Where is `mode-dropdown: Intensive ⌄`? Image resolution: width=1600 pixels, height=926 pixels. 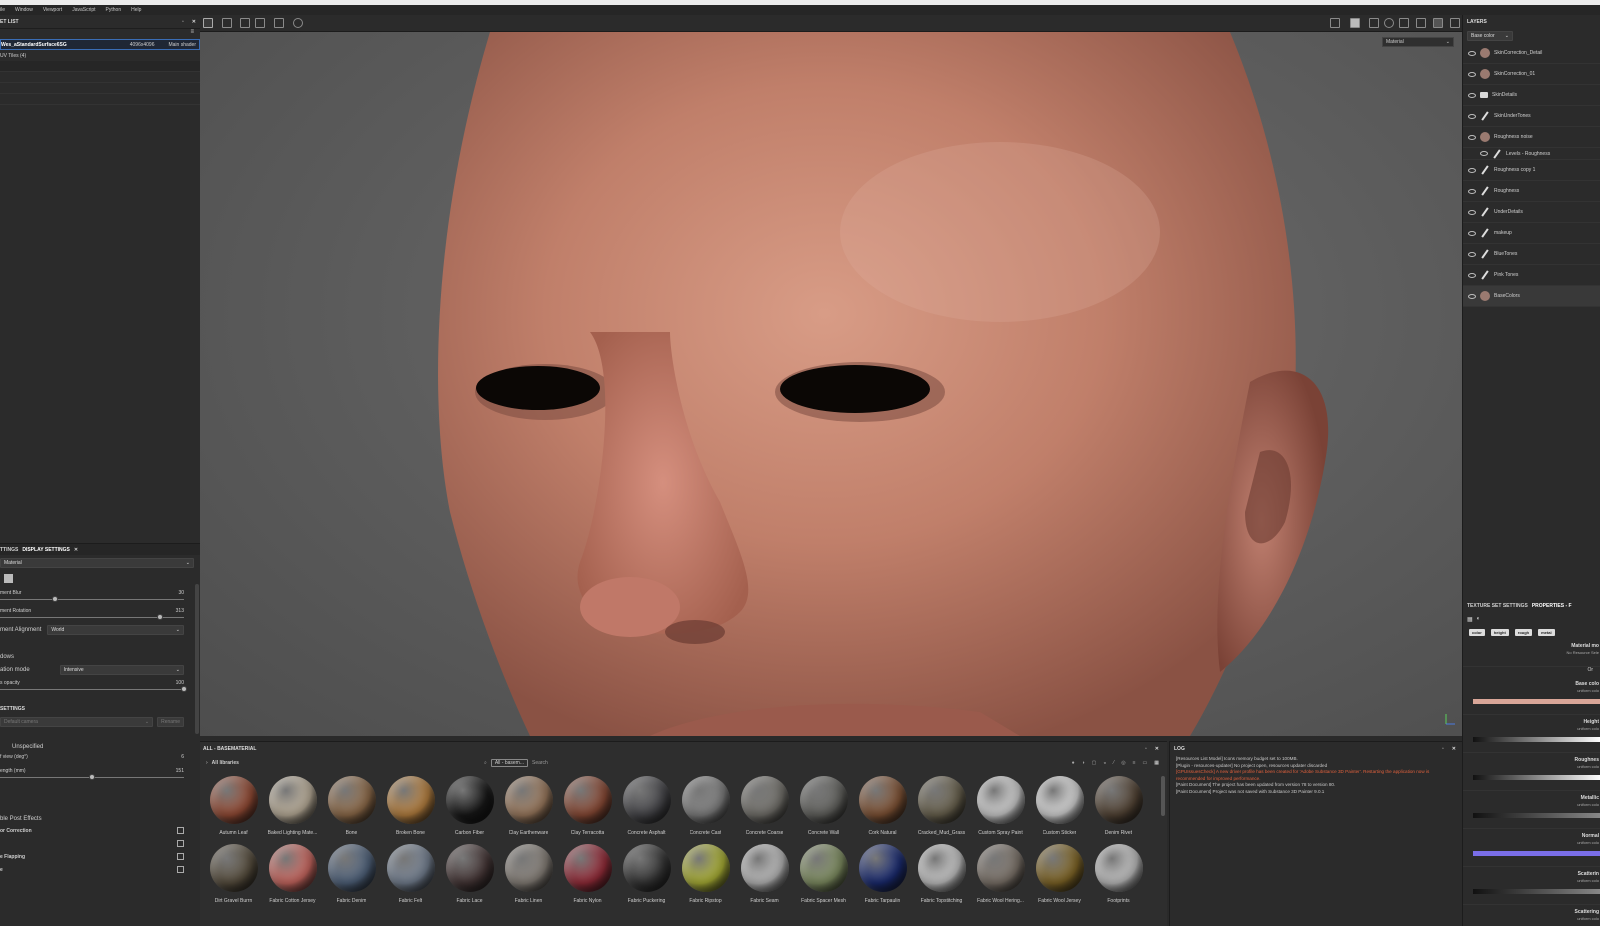
mode-dropdown: Intensive ⌄ is located at coordinates (121, 670).